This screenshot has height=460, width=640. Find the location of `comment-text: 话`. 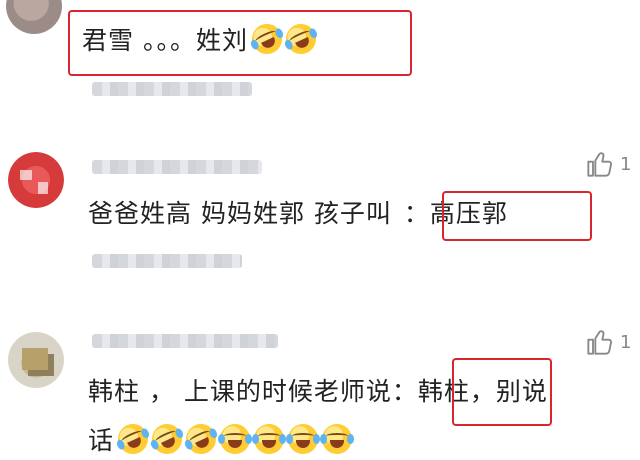

comment-text: 话 is located at coordinates (221, 439).